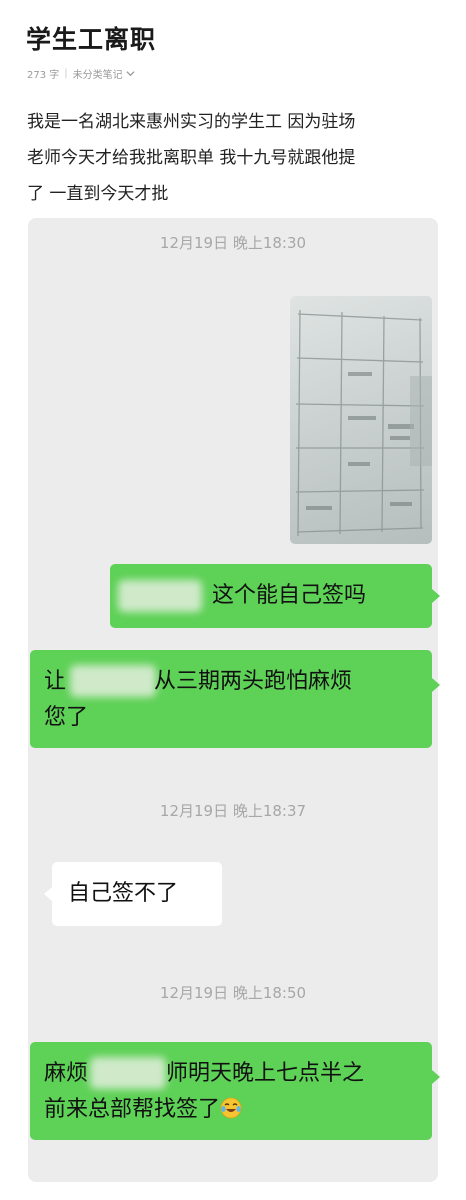 Image resolution: width=466 pixels, height=1200 pixels. I want to click on message-bubble-sent: 麻烦 师明天晚上七点半之 前来总部帮找签了, so click(231, 1091).